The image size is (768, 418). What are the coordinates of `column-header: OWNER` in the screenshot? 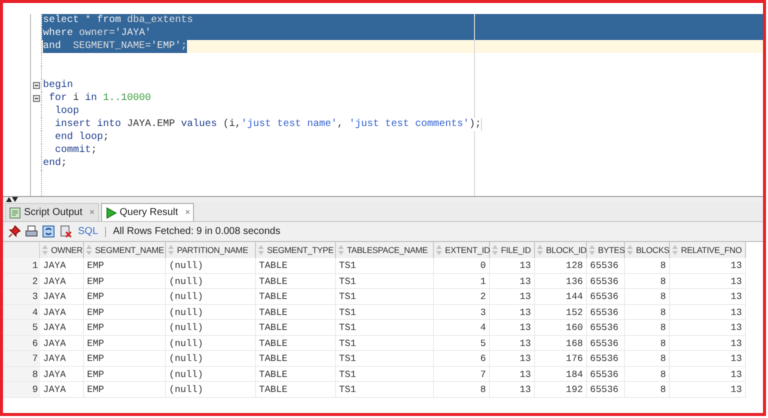 It's located at (62, 250).